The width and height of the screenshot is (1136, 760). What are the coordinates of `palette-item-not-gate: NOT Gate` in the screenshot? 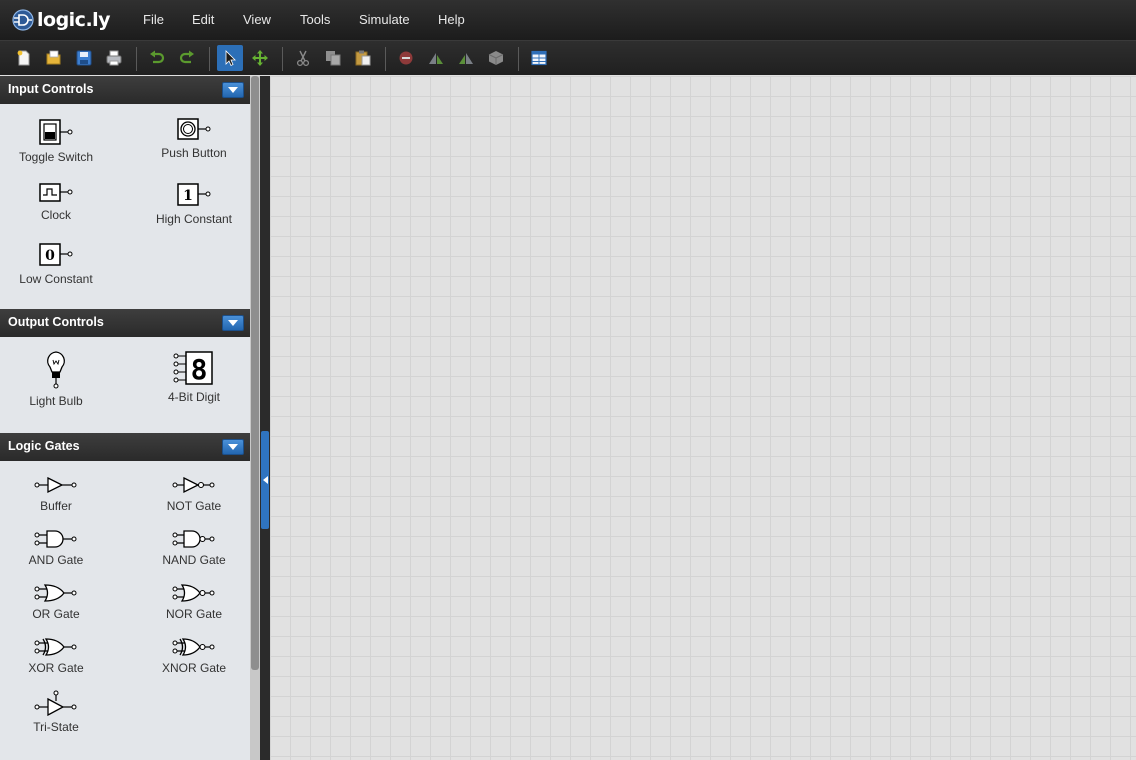 It's located at (192, 494).